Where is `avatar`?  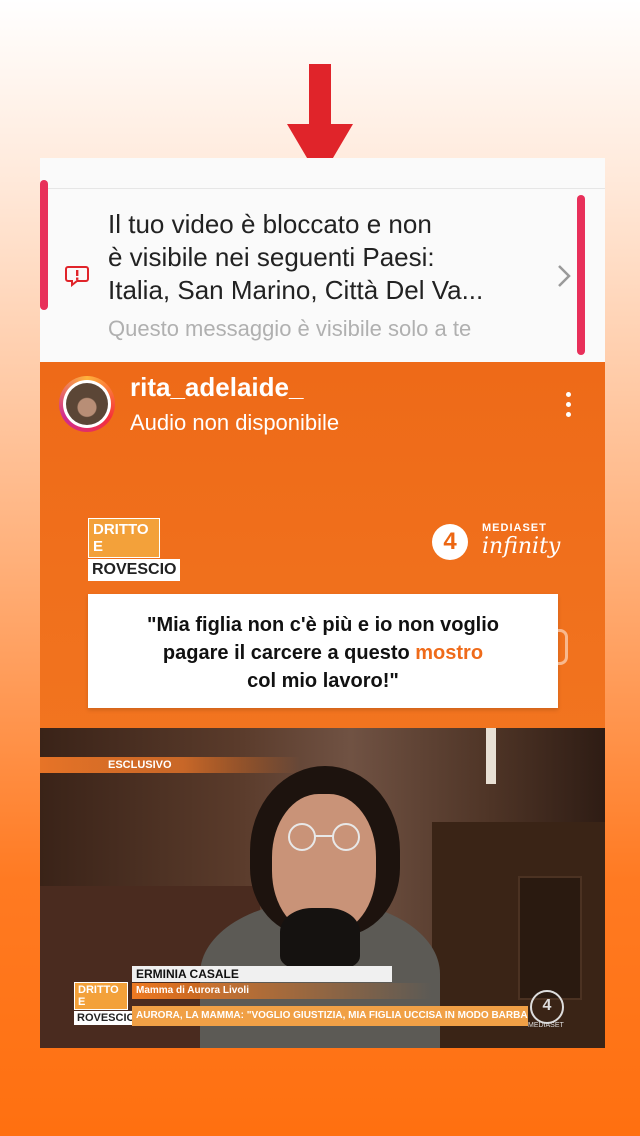
avatar is located at coordinates (87, 404).